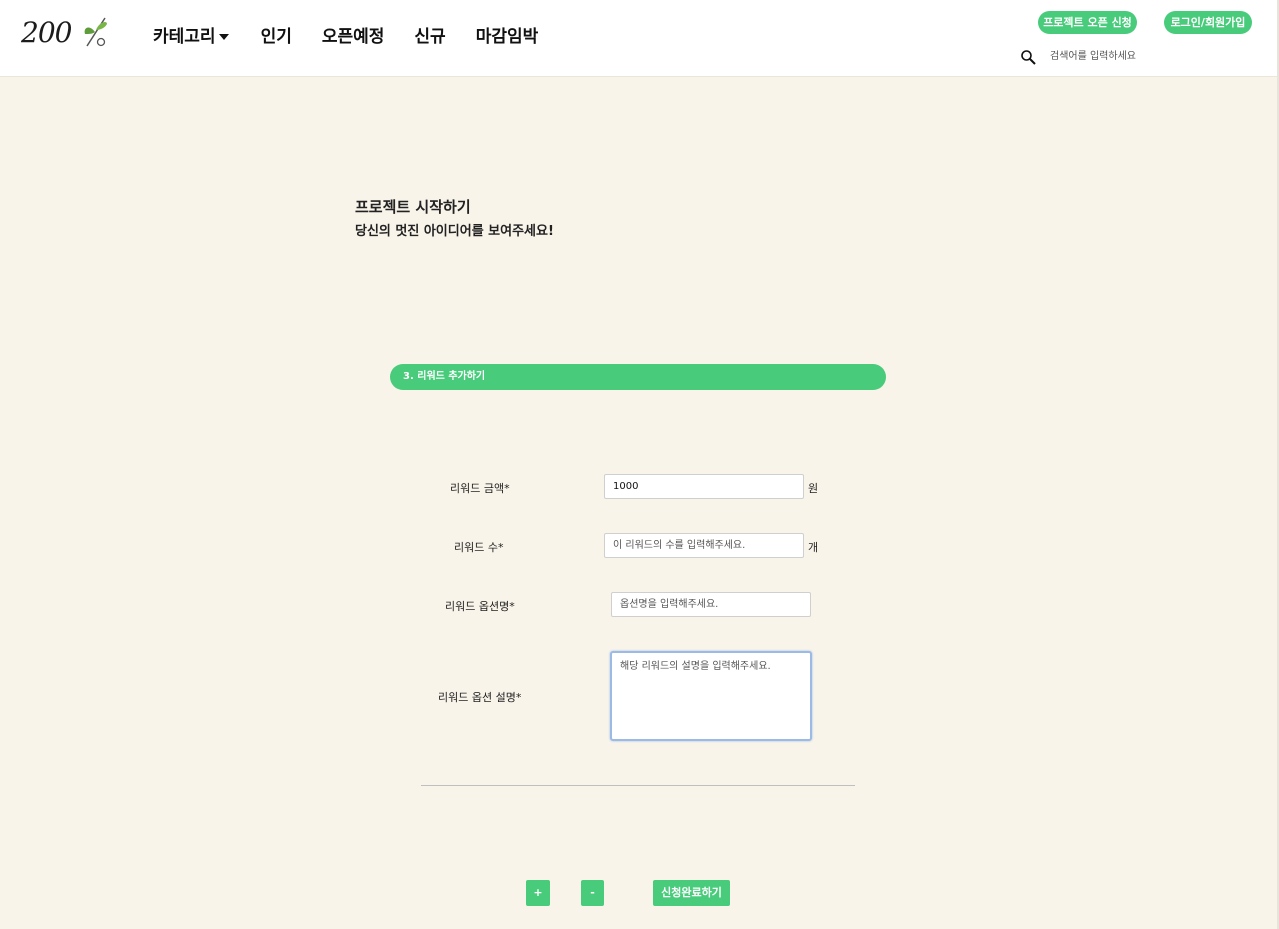 The image size is (1279, 929). What do you see at coordinates (223, 37) in the screenshot?
I see `chevron-down-icon` at bounding box center [223, 37].